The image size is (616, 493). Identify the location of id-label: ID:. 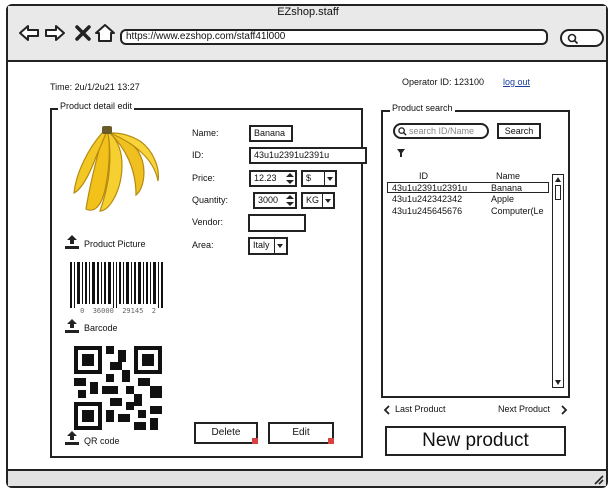
(198, 155).